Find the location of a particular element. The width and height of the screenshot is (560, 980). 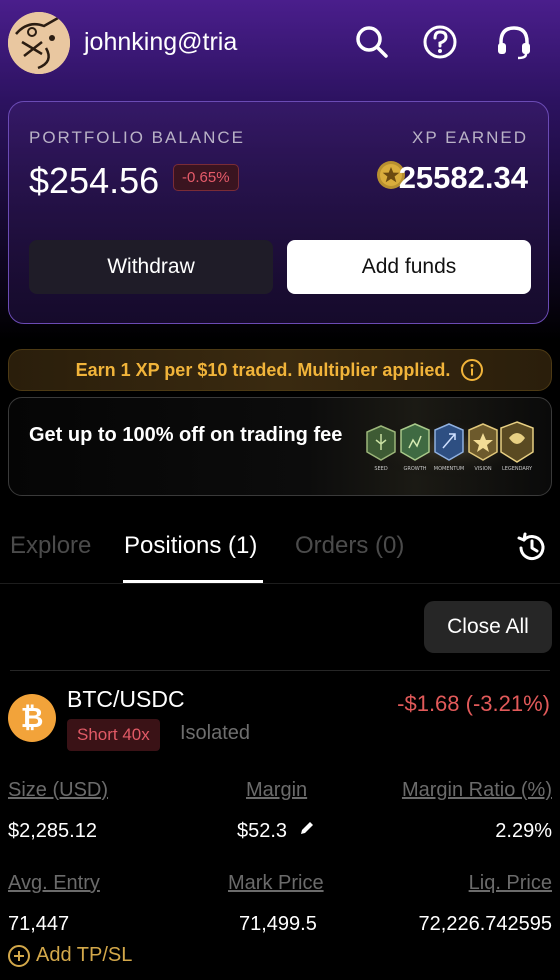

margin-ratio-value: 2.29% is located at coordinates (523, 831).